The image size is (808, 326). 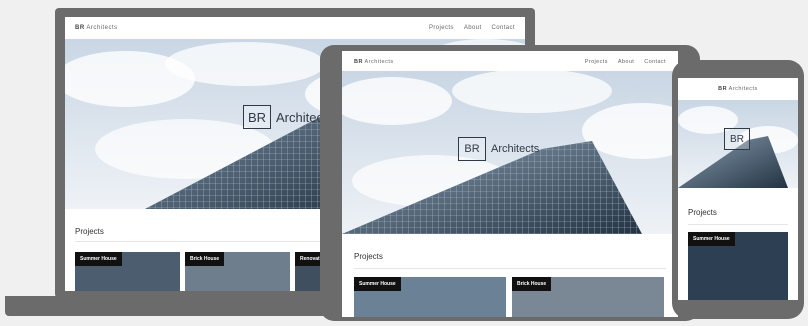 I want to click on hero-image: BR, so click(x=738, y=144).